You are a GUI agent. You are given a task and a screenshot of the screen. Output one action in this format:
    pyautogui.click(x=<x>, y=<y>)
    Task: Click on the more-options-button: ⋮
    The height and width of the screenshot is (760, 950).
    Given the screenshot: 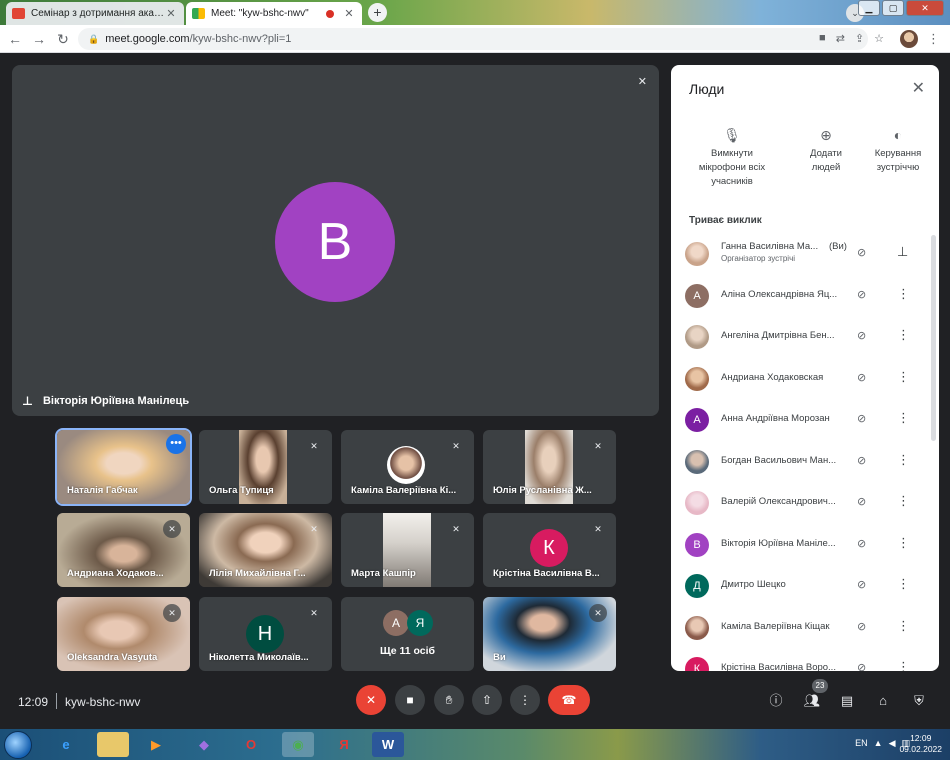 What is the action you would take?
    pyautogui.click(x=525, y=700)
    